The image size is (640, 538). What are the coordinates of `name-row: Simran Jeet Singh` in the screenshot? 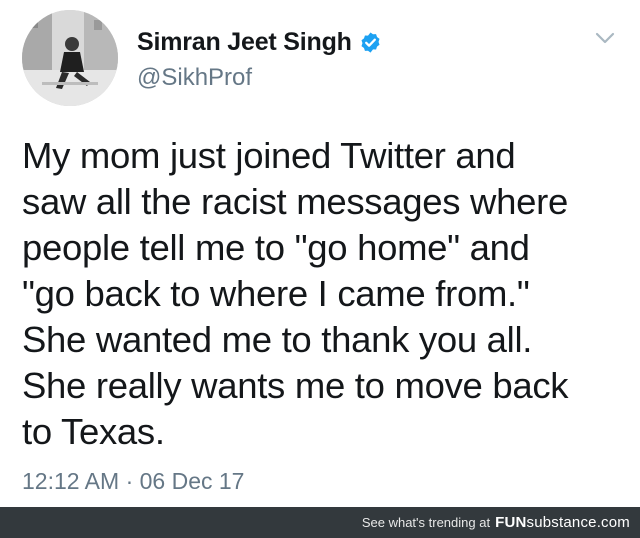 It's located at (259, 42).